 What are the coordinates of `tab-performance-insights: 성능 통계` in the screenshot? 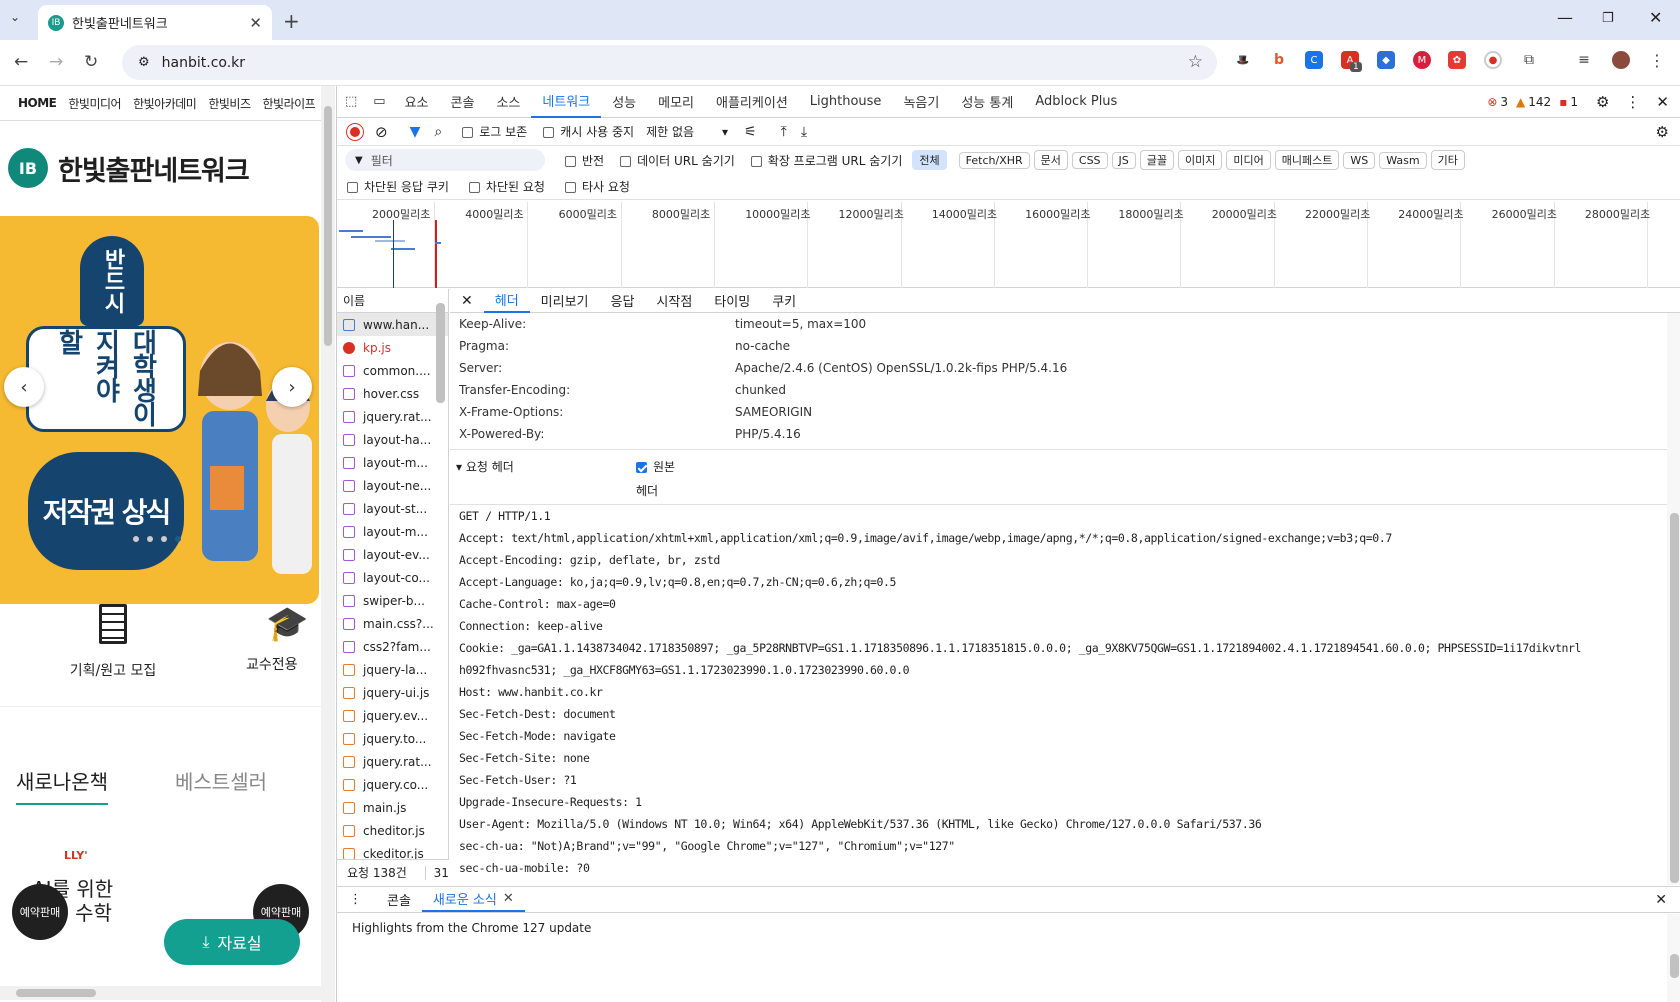 It's located at (987, 102).